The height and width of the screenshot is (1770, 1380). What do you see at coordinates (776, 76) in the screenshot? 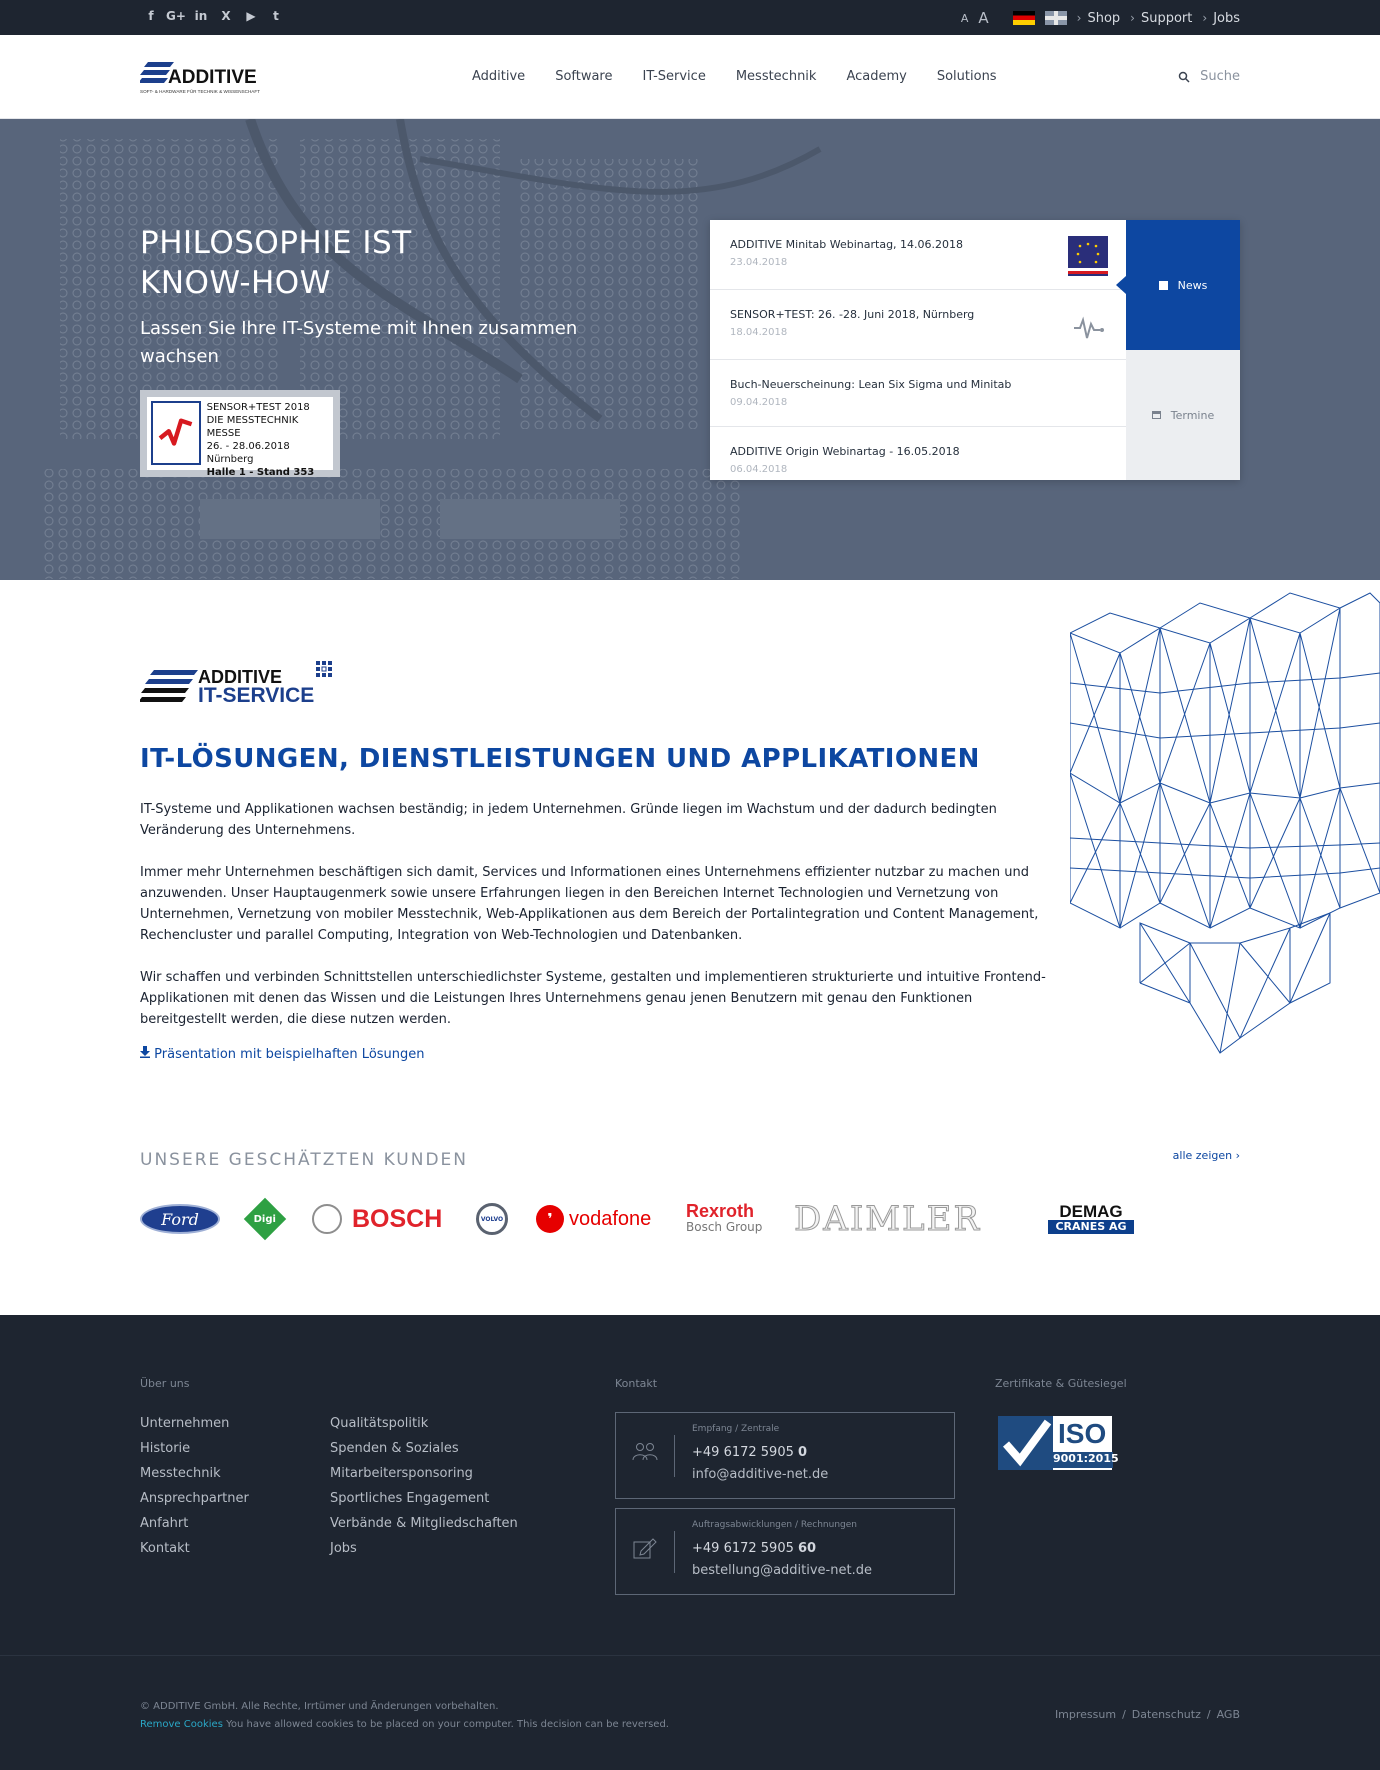
I see `nav-item-messtechnik: Messtechnik` at bounding box center [776, 76].